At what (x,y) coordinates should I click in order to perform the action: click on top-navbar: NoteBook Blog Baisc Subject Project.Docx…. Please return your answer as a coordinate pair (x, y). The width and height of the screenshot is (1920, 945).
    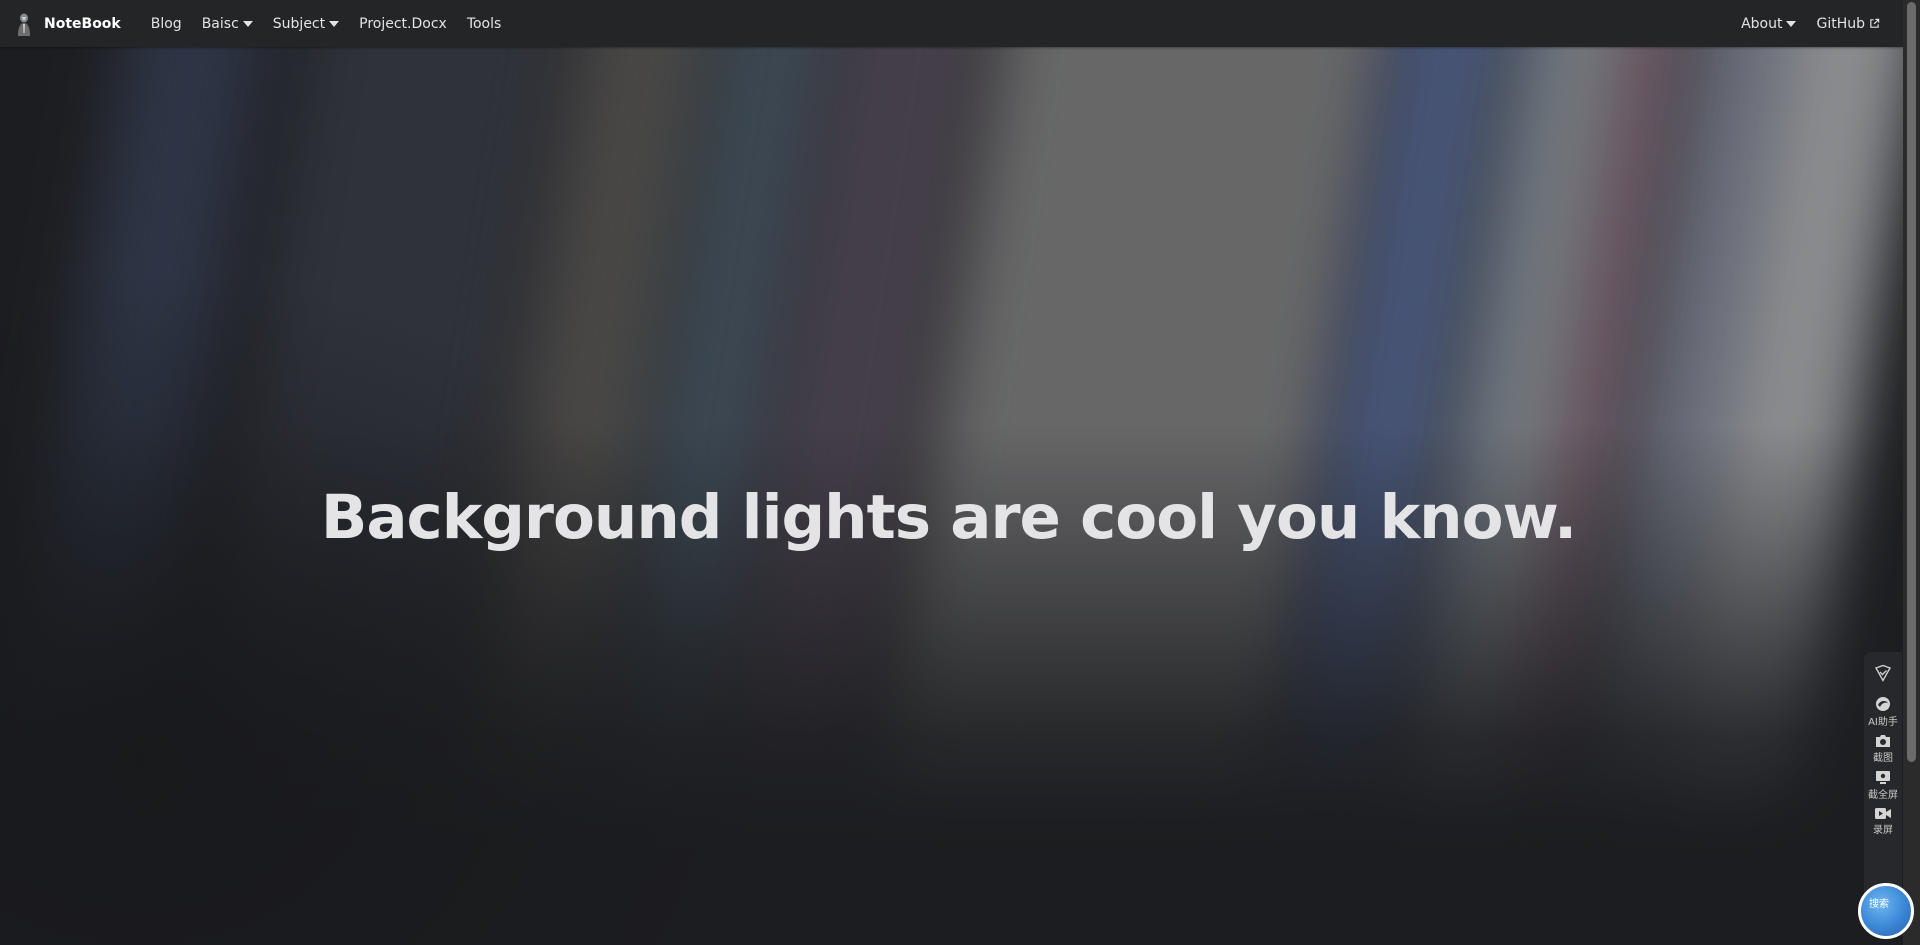
    Looking at the image, I should click on (951, 23).